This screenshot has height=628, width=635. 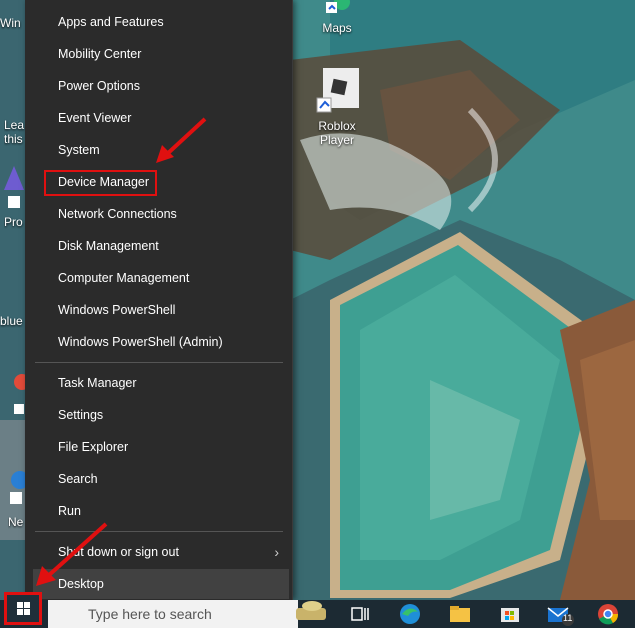 What do you see at coordinates (161, 383) in the screenshot?
I see `menu-item-task-manager: Task Manager` at bounding box center [161, 383].